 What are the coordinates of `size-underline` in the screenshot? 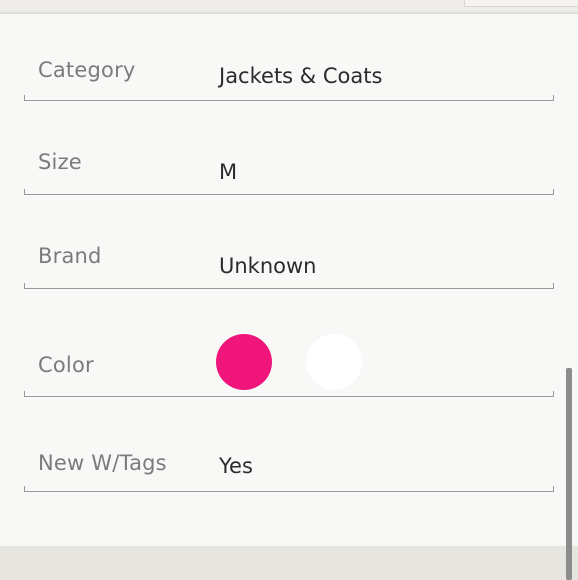 It's located at (289, 192).